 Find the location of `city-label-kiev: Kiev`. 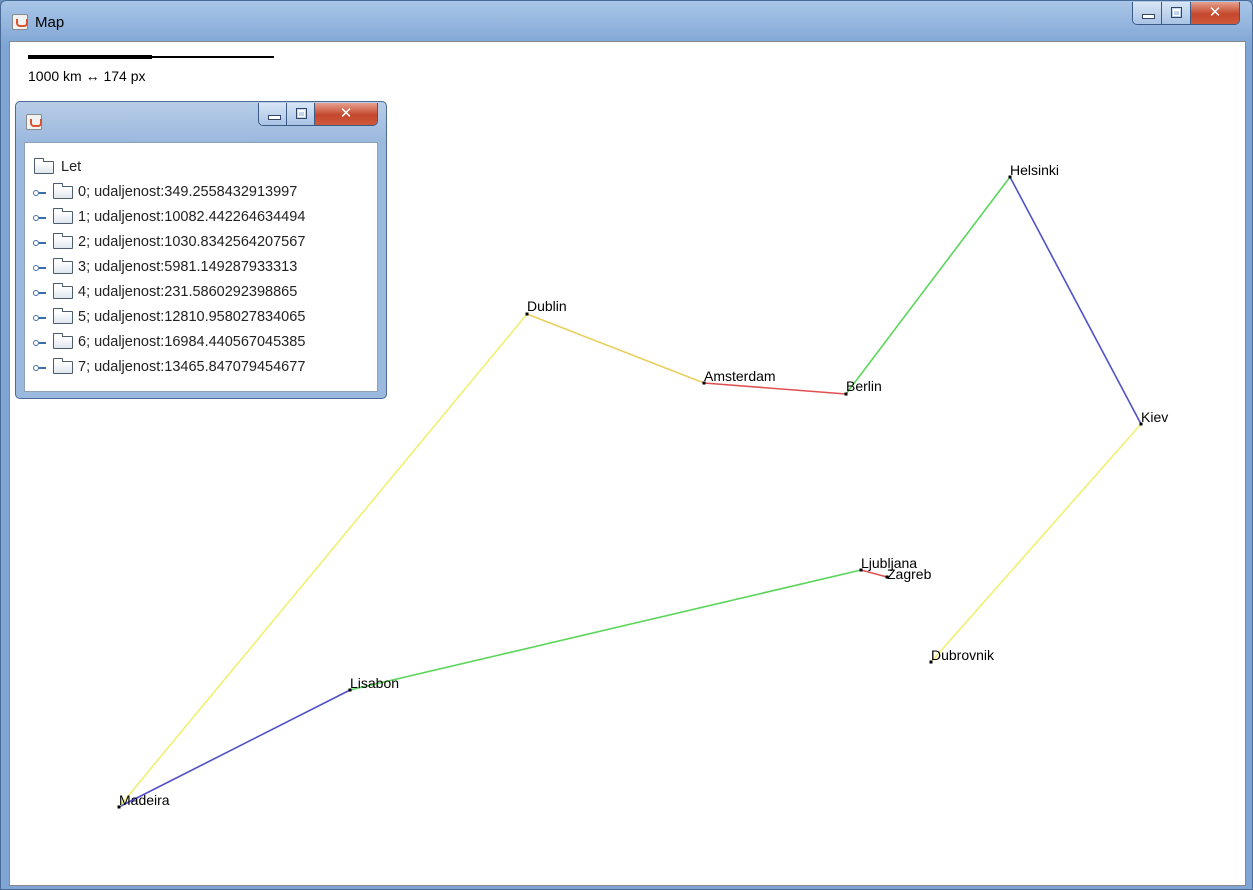

city-label-kiev: Kiev is located at coordinates (1154, 417).